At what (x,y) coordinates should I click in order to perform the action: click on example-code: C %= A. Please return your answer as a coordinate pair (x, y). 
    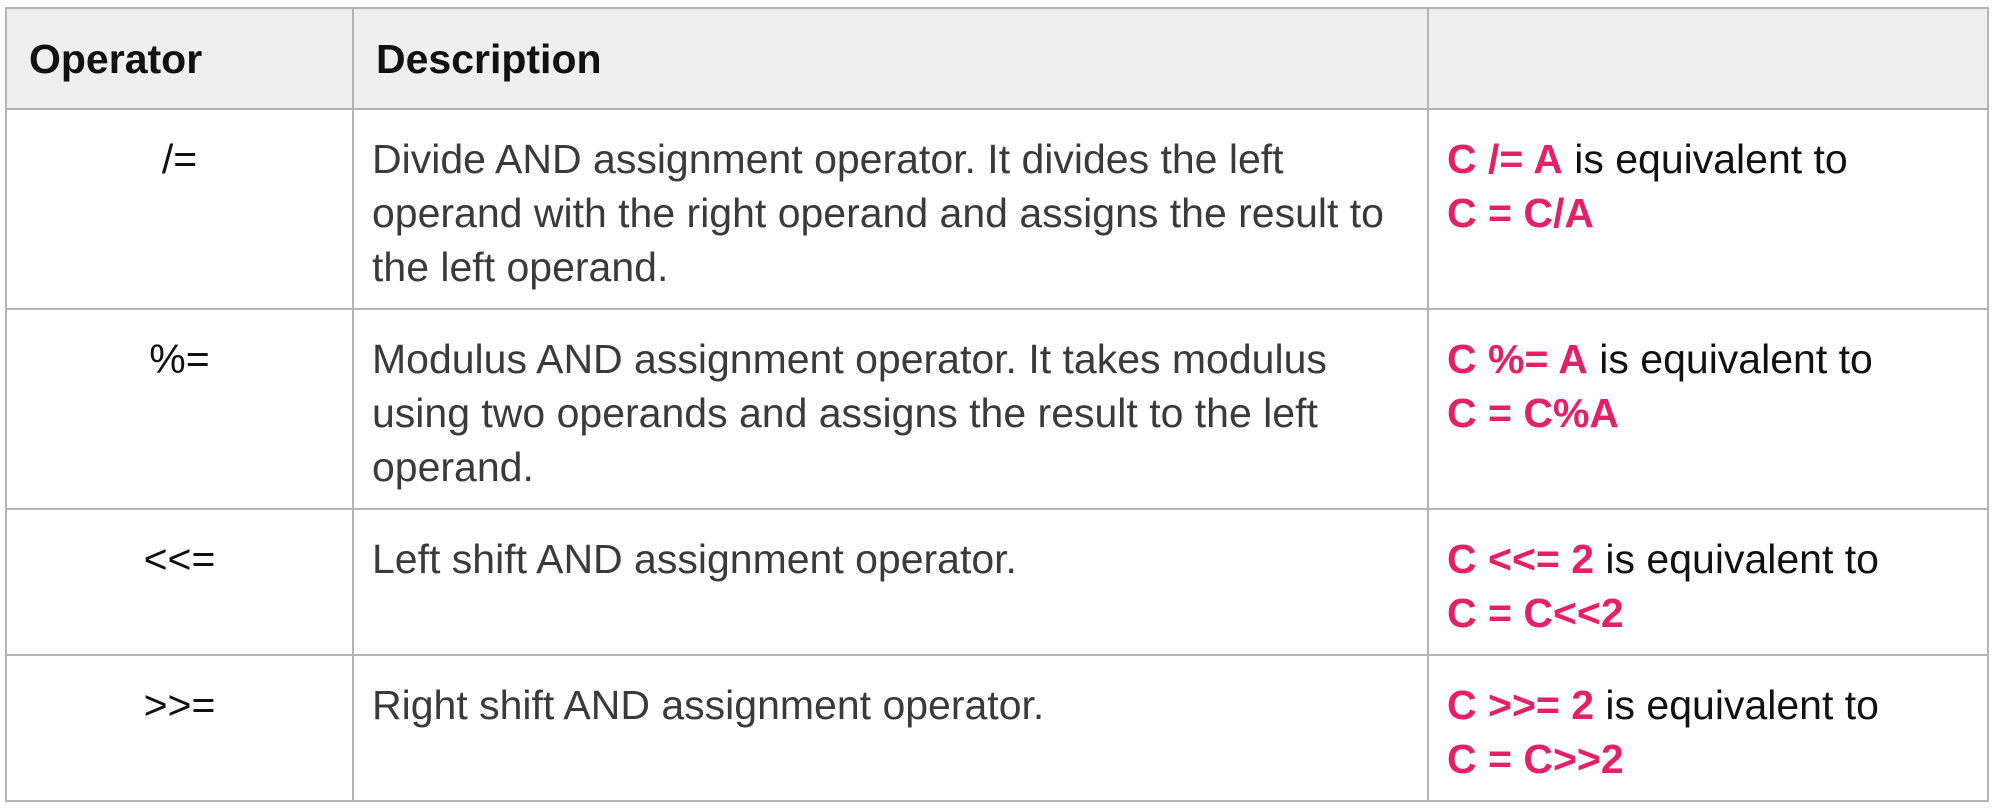
    Looking at the image, I should click on (1517, 359).